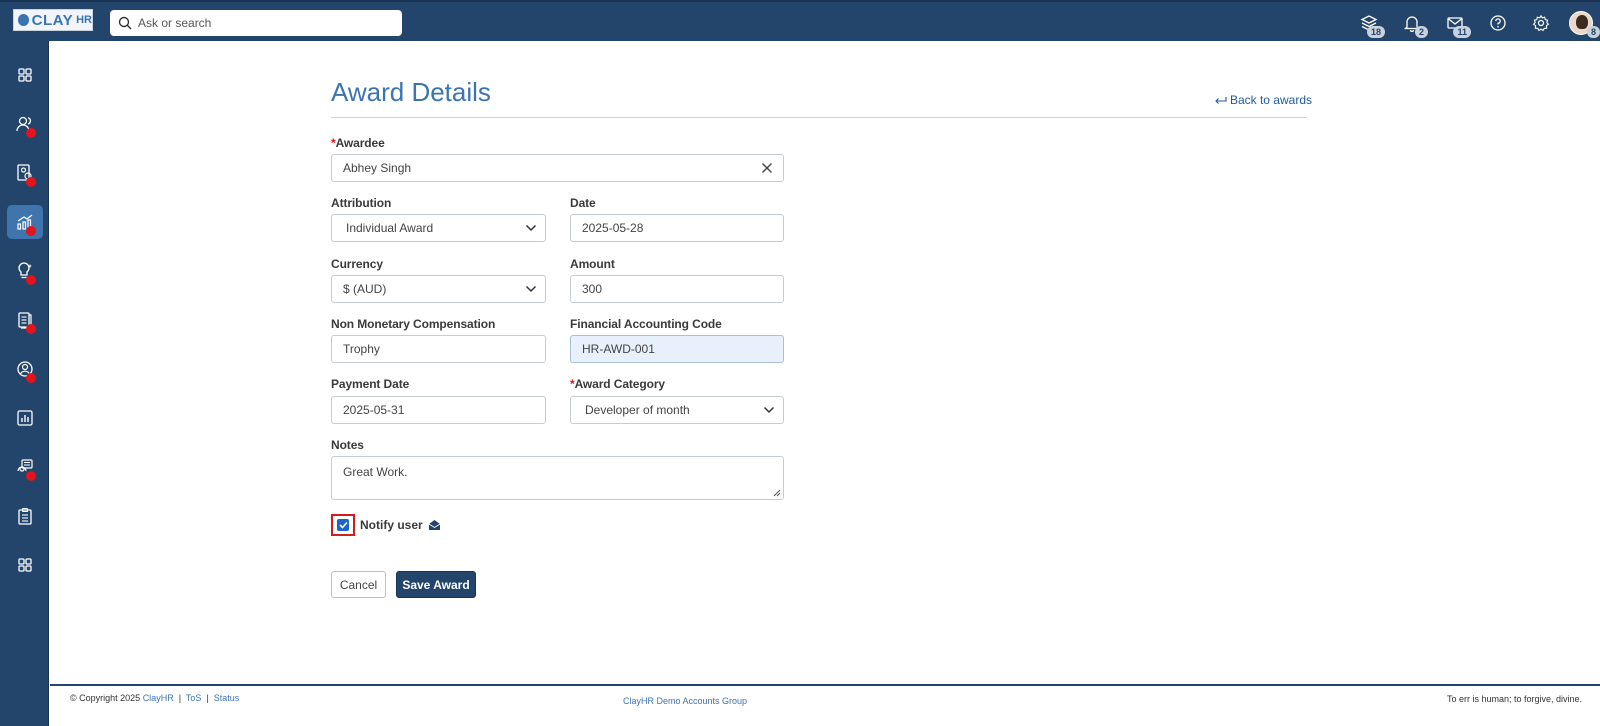 This screenshot has width=1600, height=726. Describe the element at coordinates (361, 349) in the screenshot. I see `non-monetary-value: Trophy` at that location.